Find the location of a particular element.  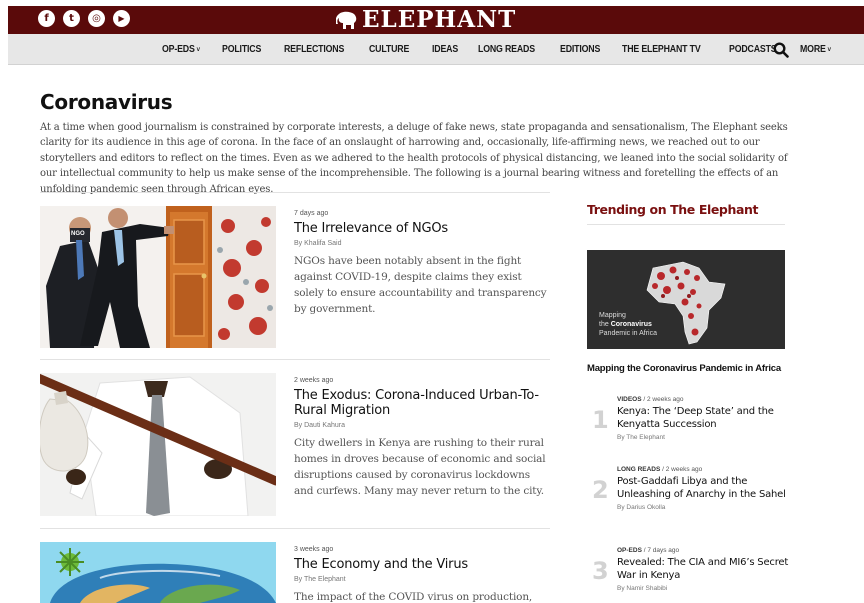

article-date: 3 weeks ago is located at coordinates (314, 549).